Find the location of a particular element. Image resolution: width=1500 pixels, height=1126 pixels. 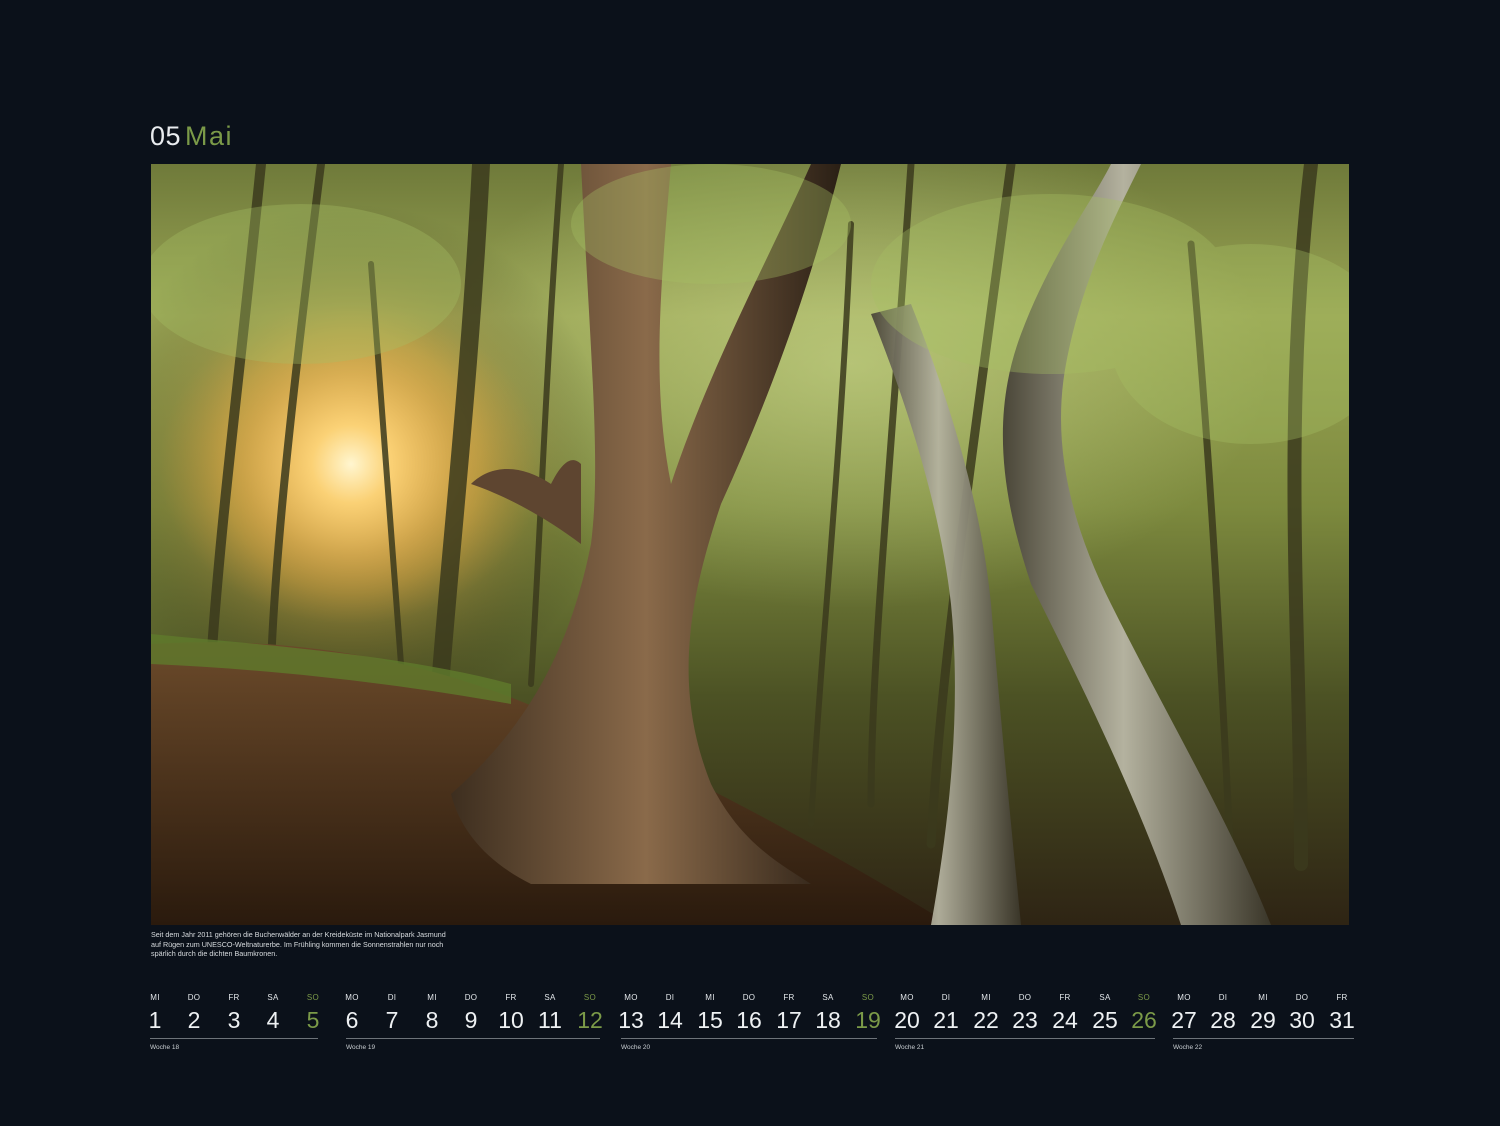

week-separator: Woche 20 is located at coordinates (749, 1048).